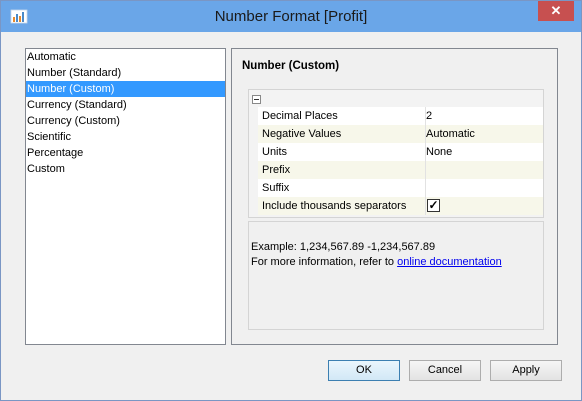 Image resolution: width=582 pixels, height=401 pixels. I want to click on property-row-prefix: Prefix, so click(400, 170).